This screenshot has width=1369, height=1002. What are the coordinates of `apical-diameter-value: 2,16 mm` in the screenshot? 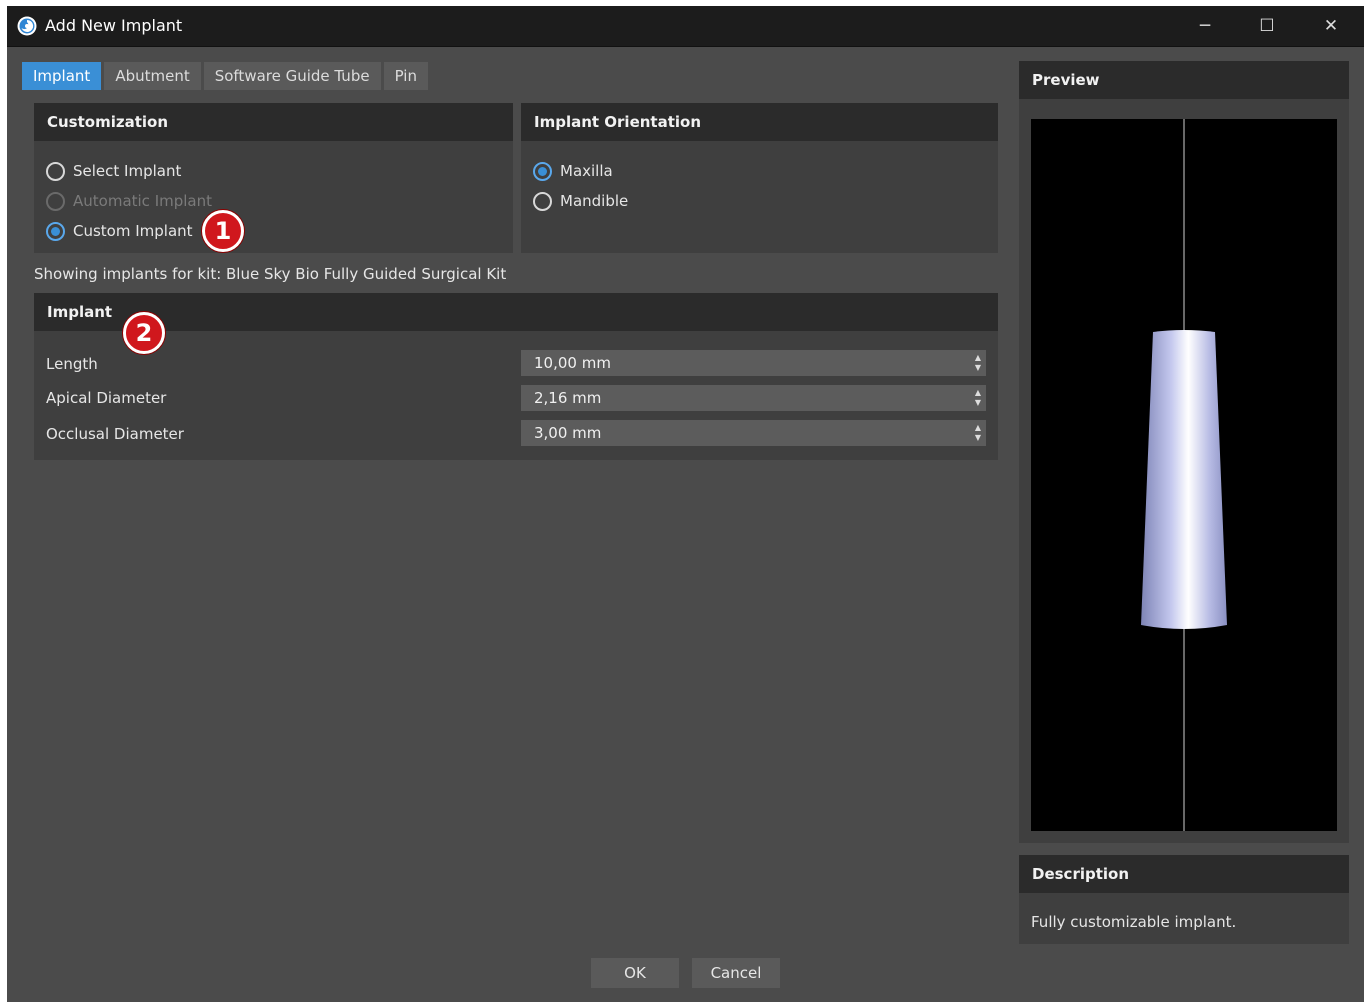 It's located at (568, 398).